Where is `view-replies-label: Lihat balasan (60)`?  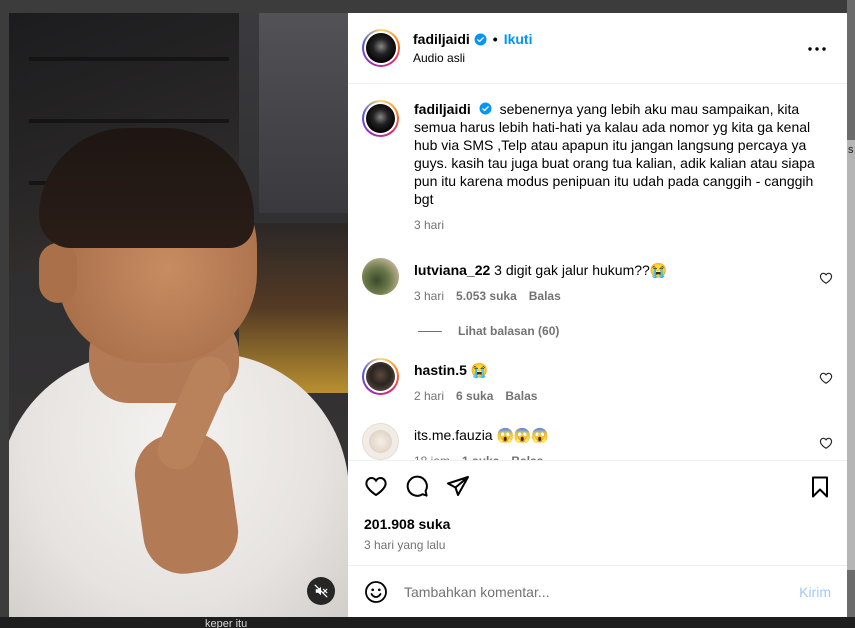 view-replies-label: Lihat balasan (60) is located at coordinates (509, 331).